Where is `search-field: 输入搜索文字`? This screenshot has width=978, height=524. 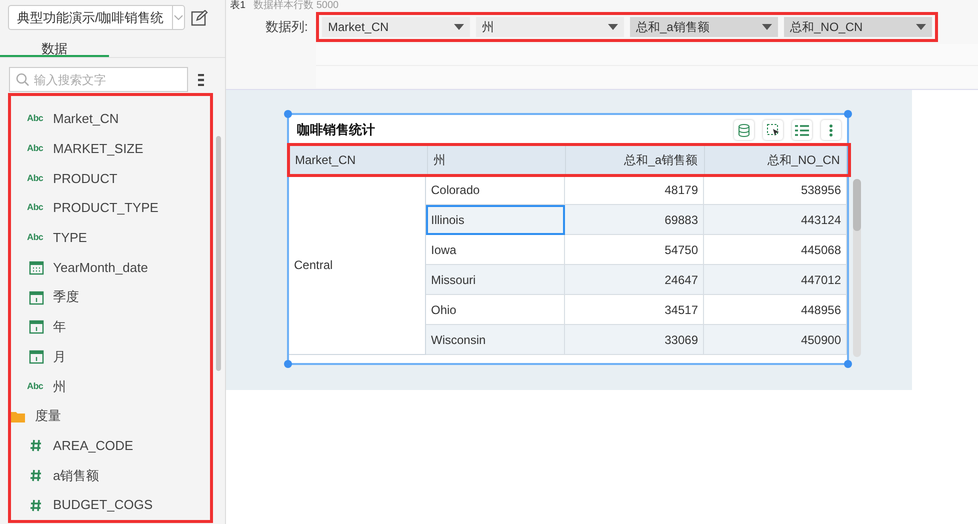
search-field: 输入搜索文字 is located at coordinates (98, 79).